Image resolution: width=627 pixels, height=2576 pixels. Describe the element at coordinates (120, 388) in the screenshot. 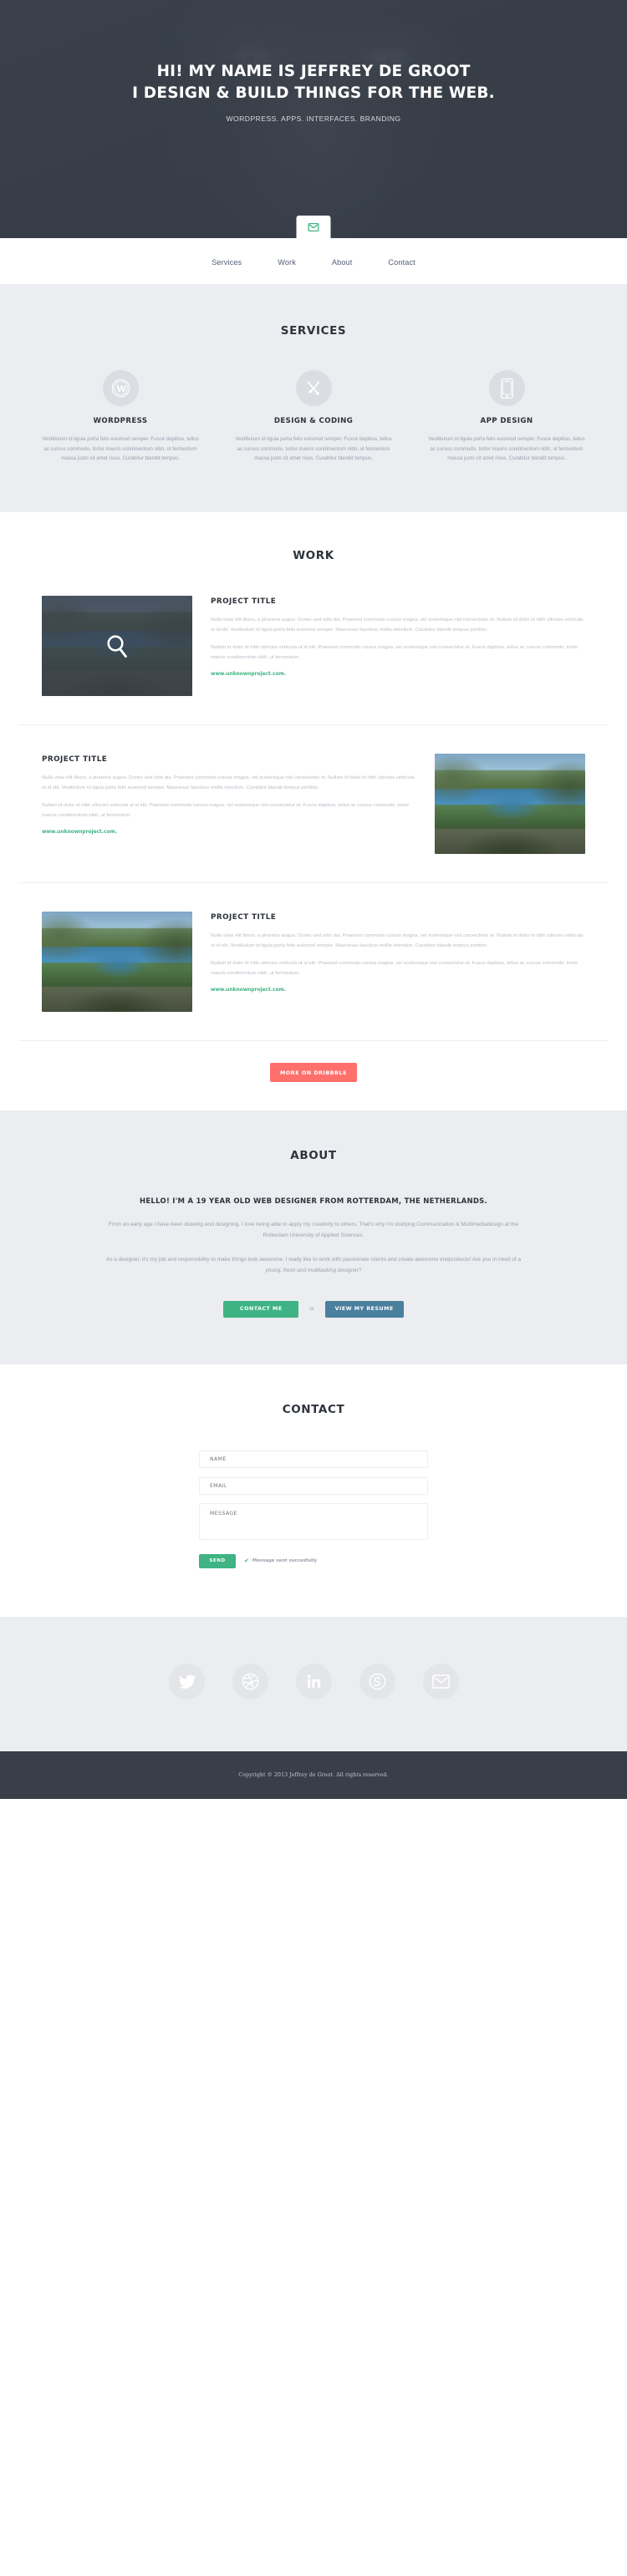

I see `wordpress-icon` at that location.